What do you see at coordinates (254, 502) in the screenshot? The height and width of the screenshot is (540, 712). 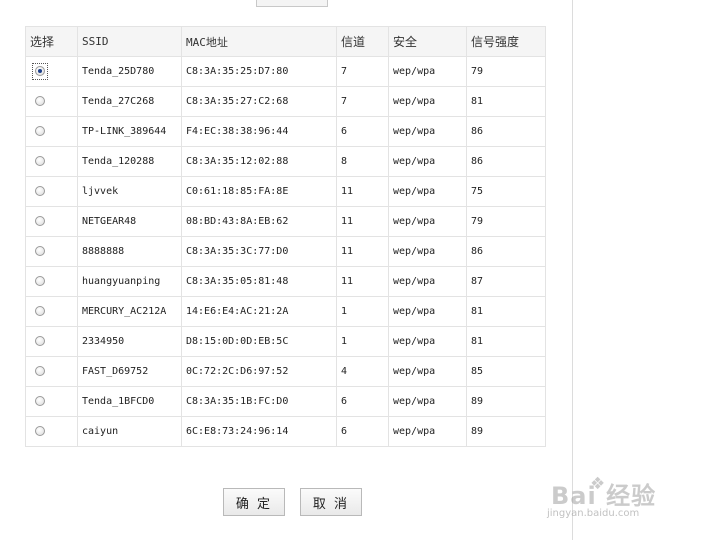 I see `confirm-button: 确 定` at bounding box center [254, 502].